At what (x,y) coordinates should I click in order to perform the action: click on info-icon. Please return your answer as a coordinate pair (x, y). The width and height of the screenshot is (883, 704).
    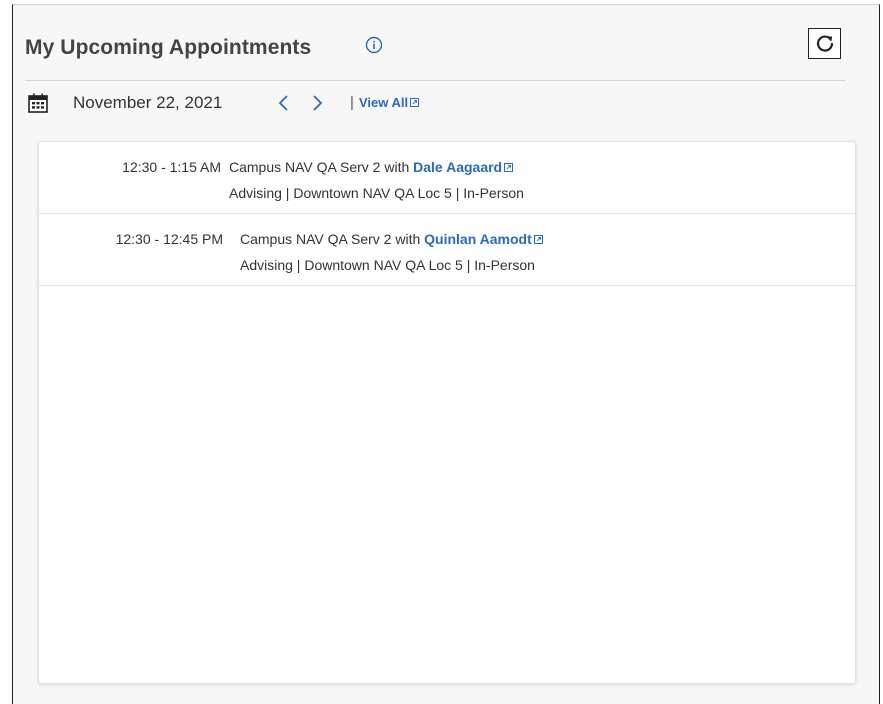
    Looking at the image, I should click on (374, 45).